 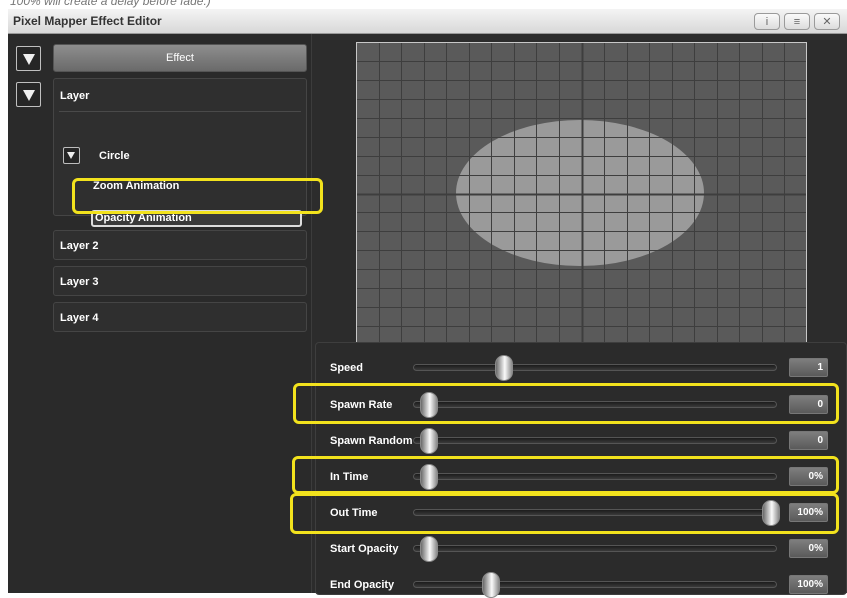 I want to click on layer-4-panel: Layer 4, so click(x=180, y=317).